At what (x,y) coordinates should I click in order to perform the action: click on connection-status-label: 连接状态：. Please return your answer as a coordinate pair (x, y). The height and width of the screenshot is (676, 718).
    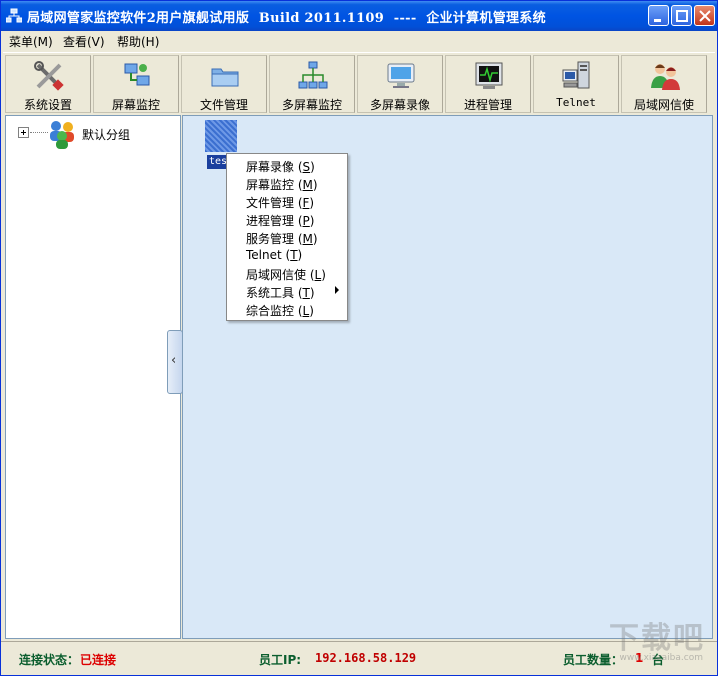
    Looking at the image, I should click on (49, 660).